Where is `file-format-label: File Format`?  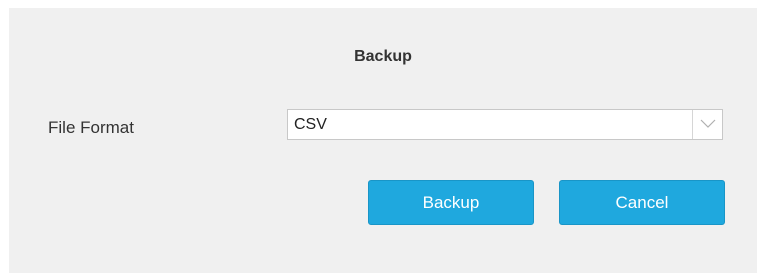 file-format-label: File Format is located at coordinates (91, 127).